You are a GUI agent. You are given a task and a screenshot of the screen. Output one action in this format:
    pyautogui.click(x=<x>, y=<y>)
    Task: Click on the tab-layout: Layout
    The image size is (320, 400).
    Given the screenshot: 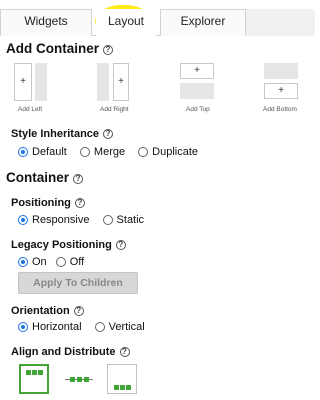 What is the action you would take?
    pyautogui.click(x=126, y=23)
    